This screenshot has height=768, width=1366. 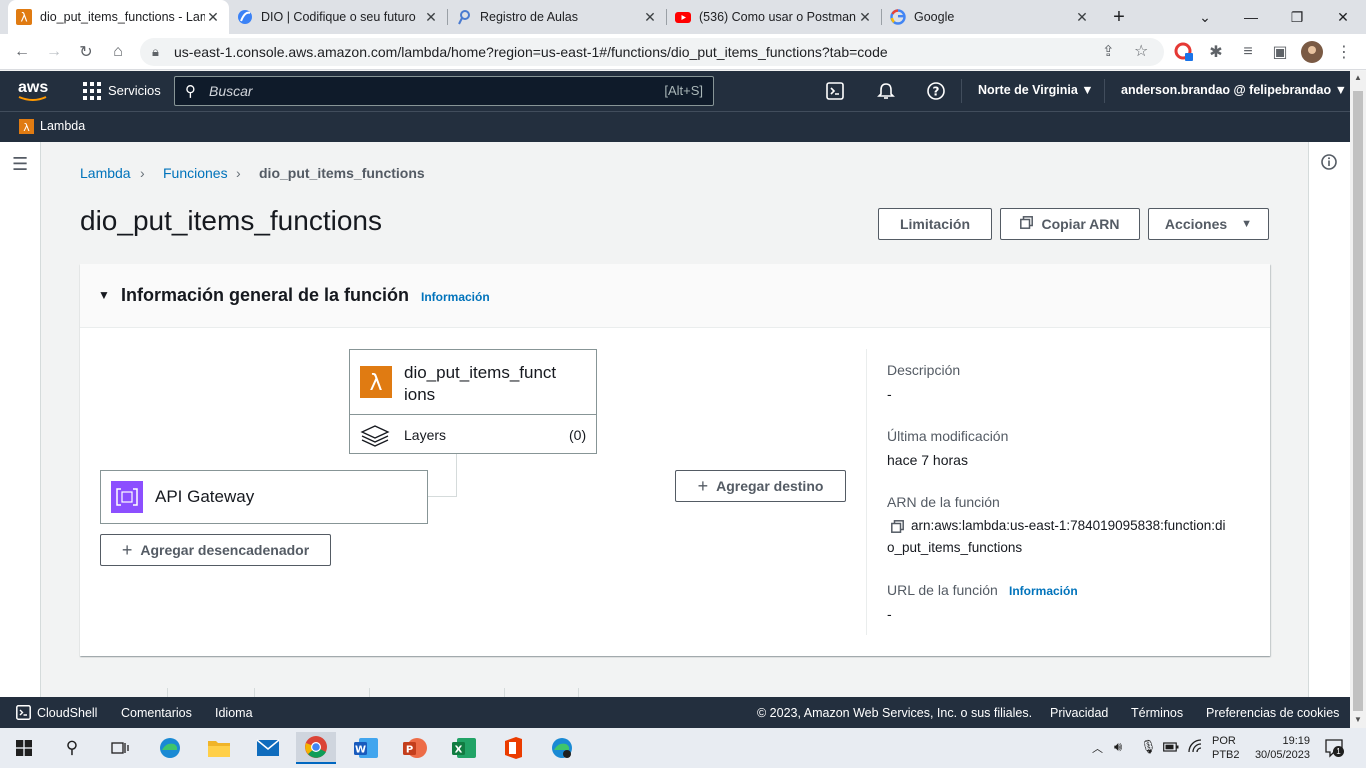 What do you see at coordinates (935, 224) in the screenshot?
I see `throttle-button: Limitación` at bounding box center [935, 224].